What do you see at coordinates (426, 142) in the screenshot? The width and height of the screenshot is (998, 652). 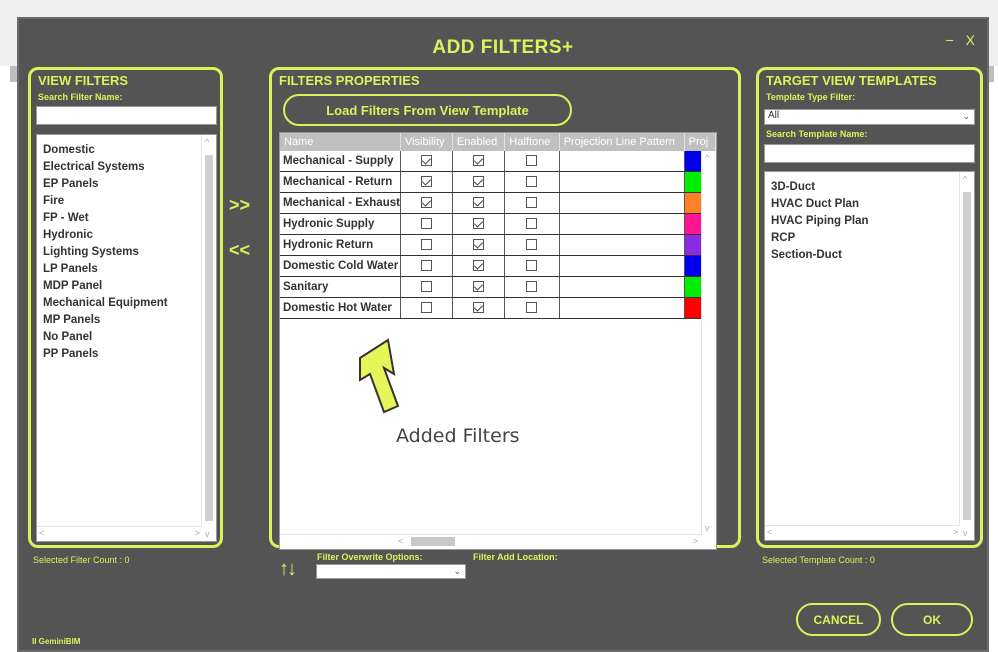 I see `column-header: Visibility` at bounding box center [426, 142].